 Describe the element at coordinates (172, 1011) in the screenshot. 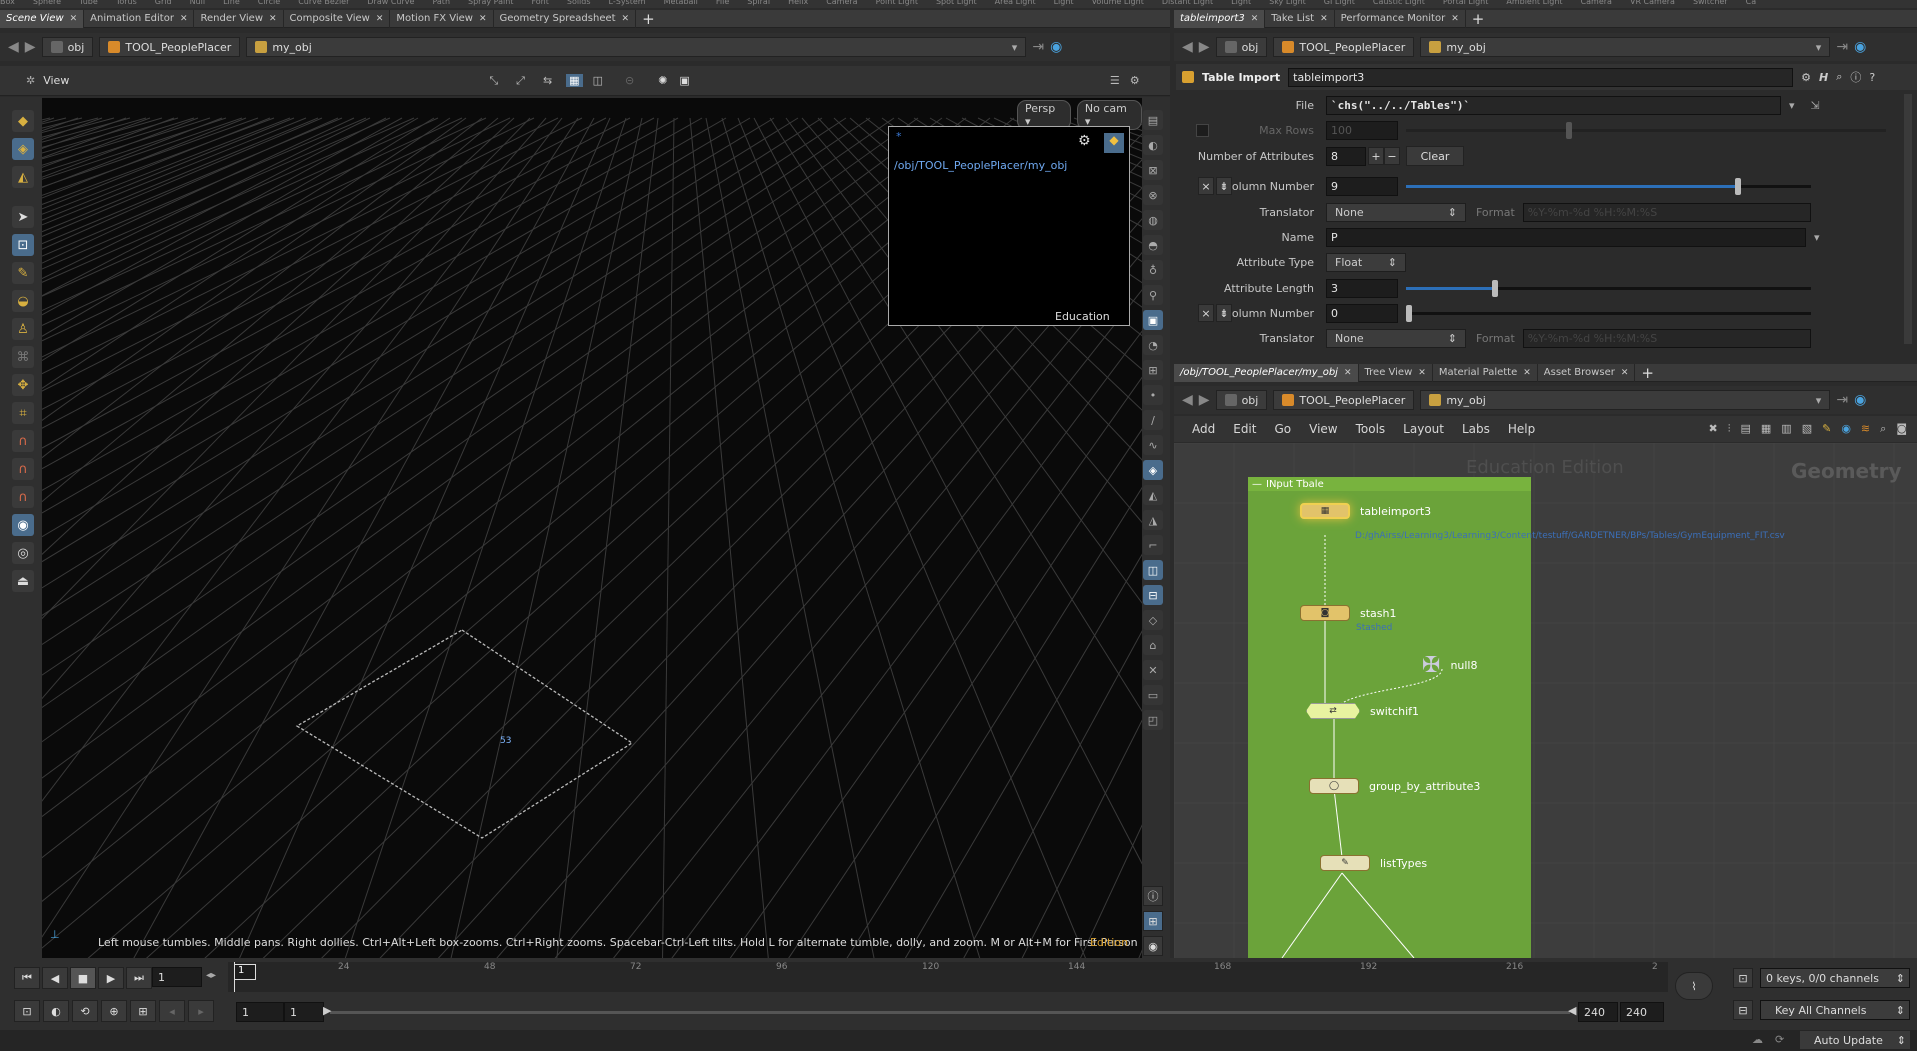

I see `prev-key-icon: ◂` at that location.